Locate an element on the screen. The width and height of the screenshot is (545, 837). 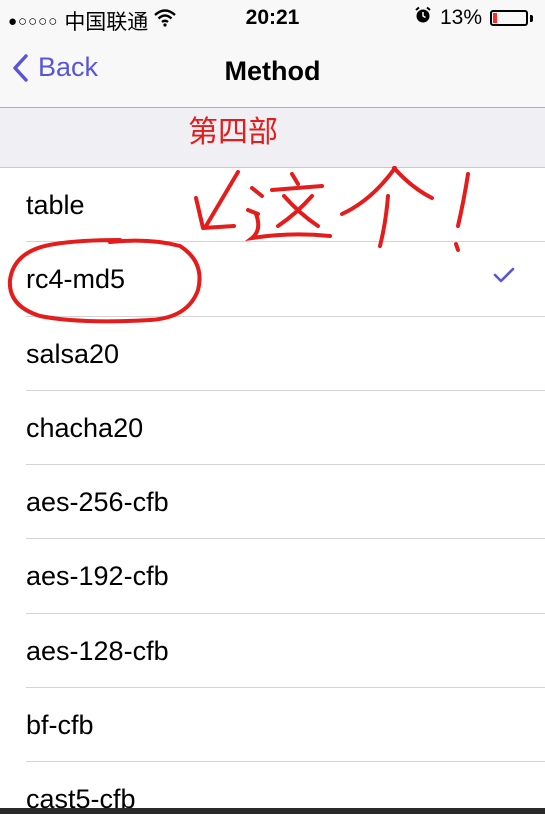
navigation-bar: Back Method is located at coordinates (272, 73).